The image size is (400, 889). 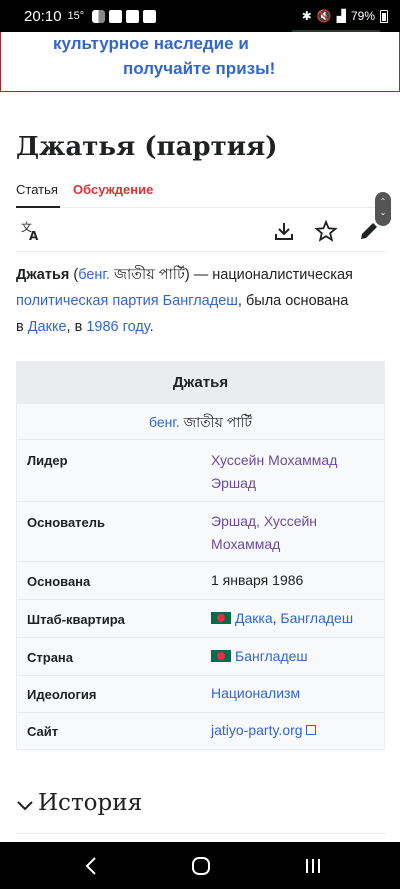 I want to click on download-icon, so click(x=284, y=231).